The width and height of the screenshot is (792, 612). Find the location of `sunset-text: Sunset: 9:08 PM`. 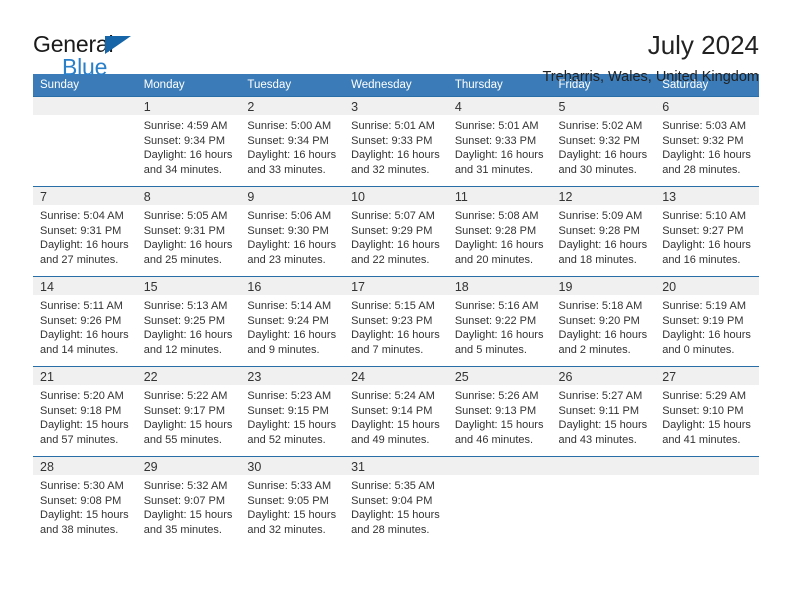

sunset-text: Sunset: 9:08 PM is located at coordinates (81, 500).